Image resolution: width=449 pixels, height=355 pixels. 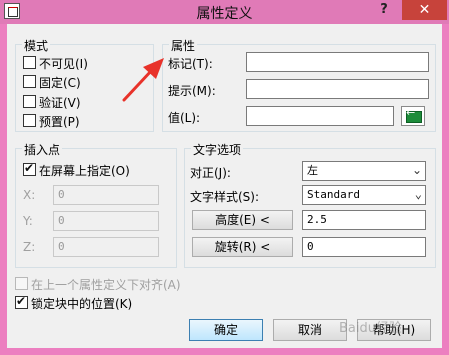 I want to click on x-input: 0, so click(x=106, y=195).